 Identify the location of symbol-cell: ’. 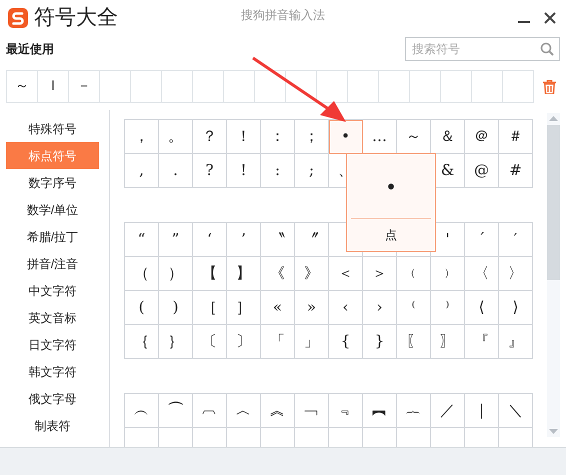
(244, 240).